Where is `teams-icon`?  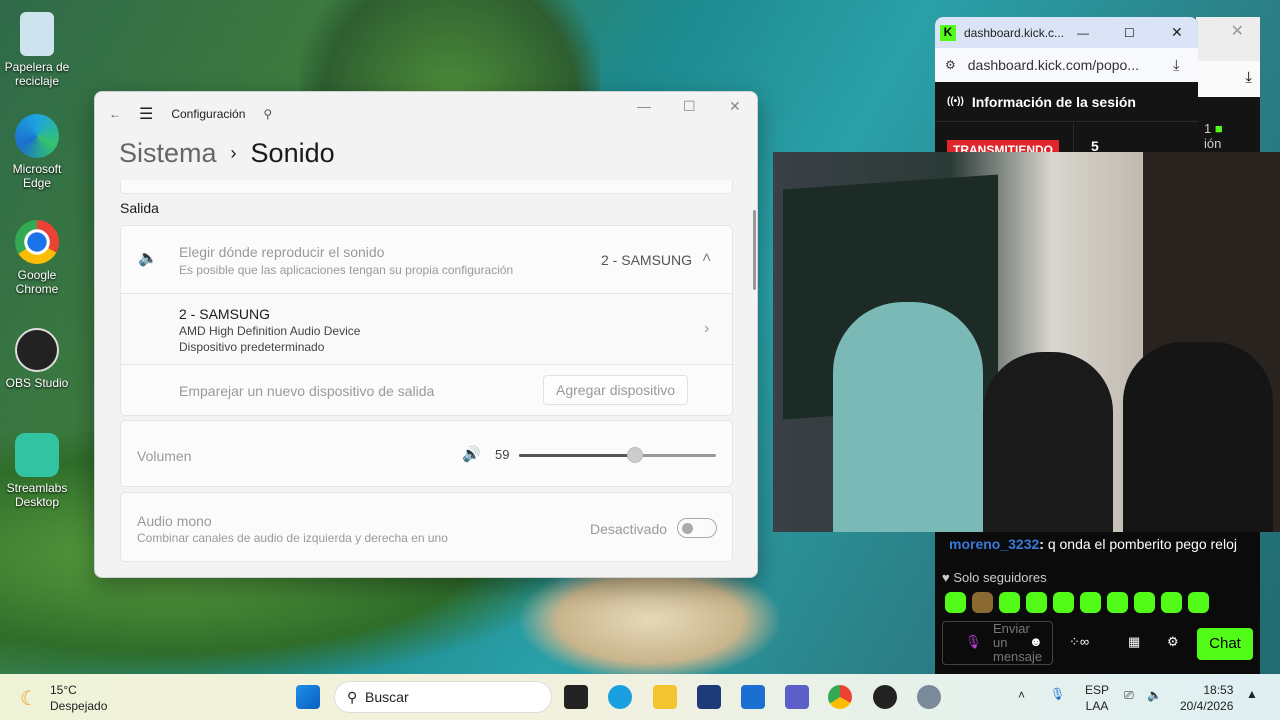 teams-icon is located at coordinates (797, 697).